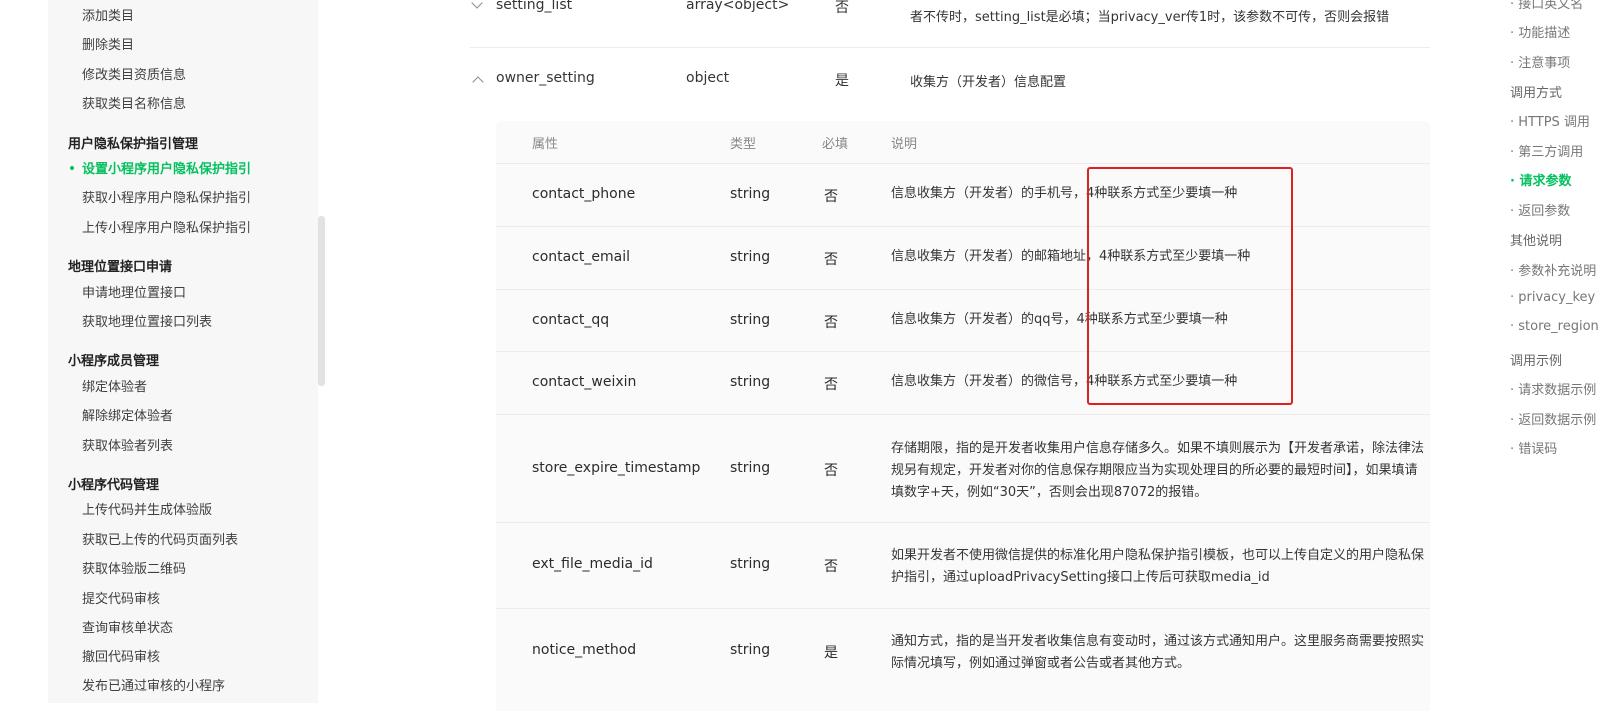 Image resolution: width=1618 pixels, height=711 pixels. What do you see at coordinates (121, 597) in the screenshot?
I see `sidebar-item-submit-audit: 提交代码审核` at bounding box center [121, 597].